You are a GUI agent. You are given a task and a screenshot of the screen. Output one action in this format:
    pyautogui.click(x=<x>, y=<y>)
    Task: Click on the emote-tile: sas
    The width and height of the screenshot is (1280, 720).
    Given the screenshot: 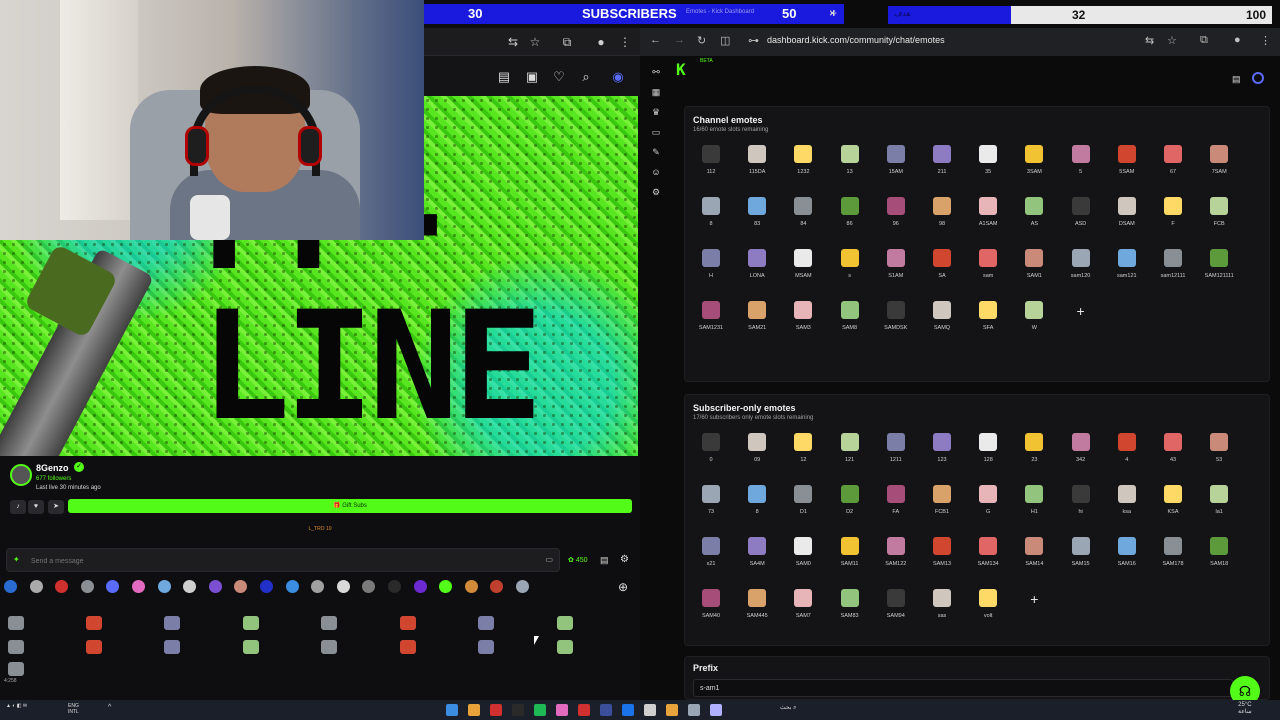 What is the action you would take?
    pyautogui.click(x=942, y=604)
    